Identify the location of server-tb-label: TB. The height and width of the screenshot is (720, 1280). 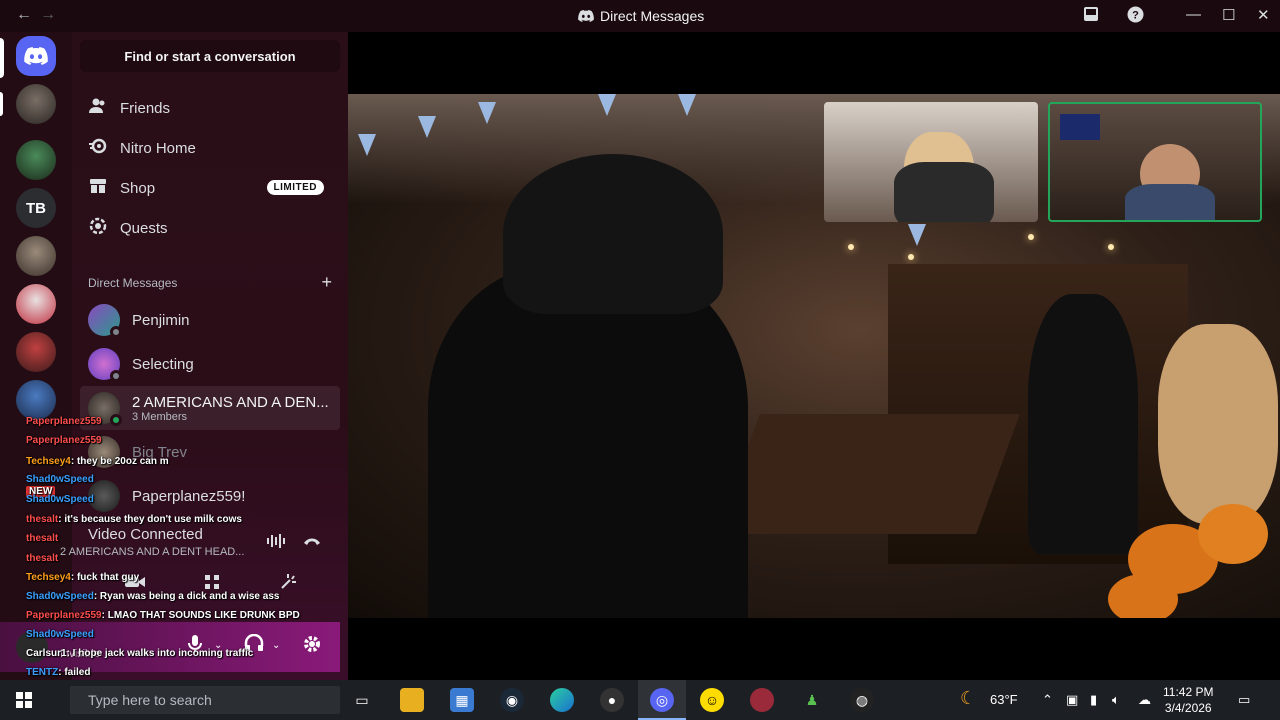
(36, 208).